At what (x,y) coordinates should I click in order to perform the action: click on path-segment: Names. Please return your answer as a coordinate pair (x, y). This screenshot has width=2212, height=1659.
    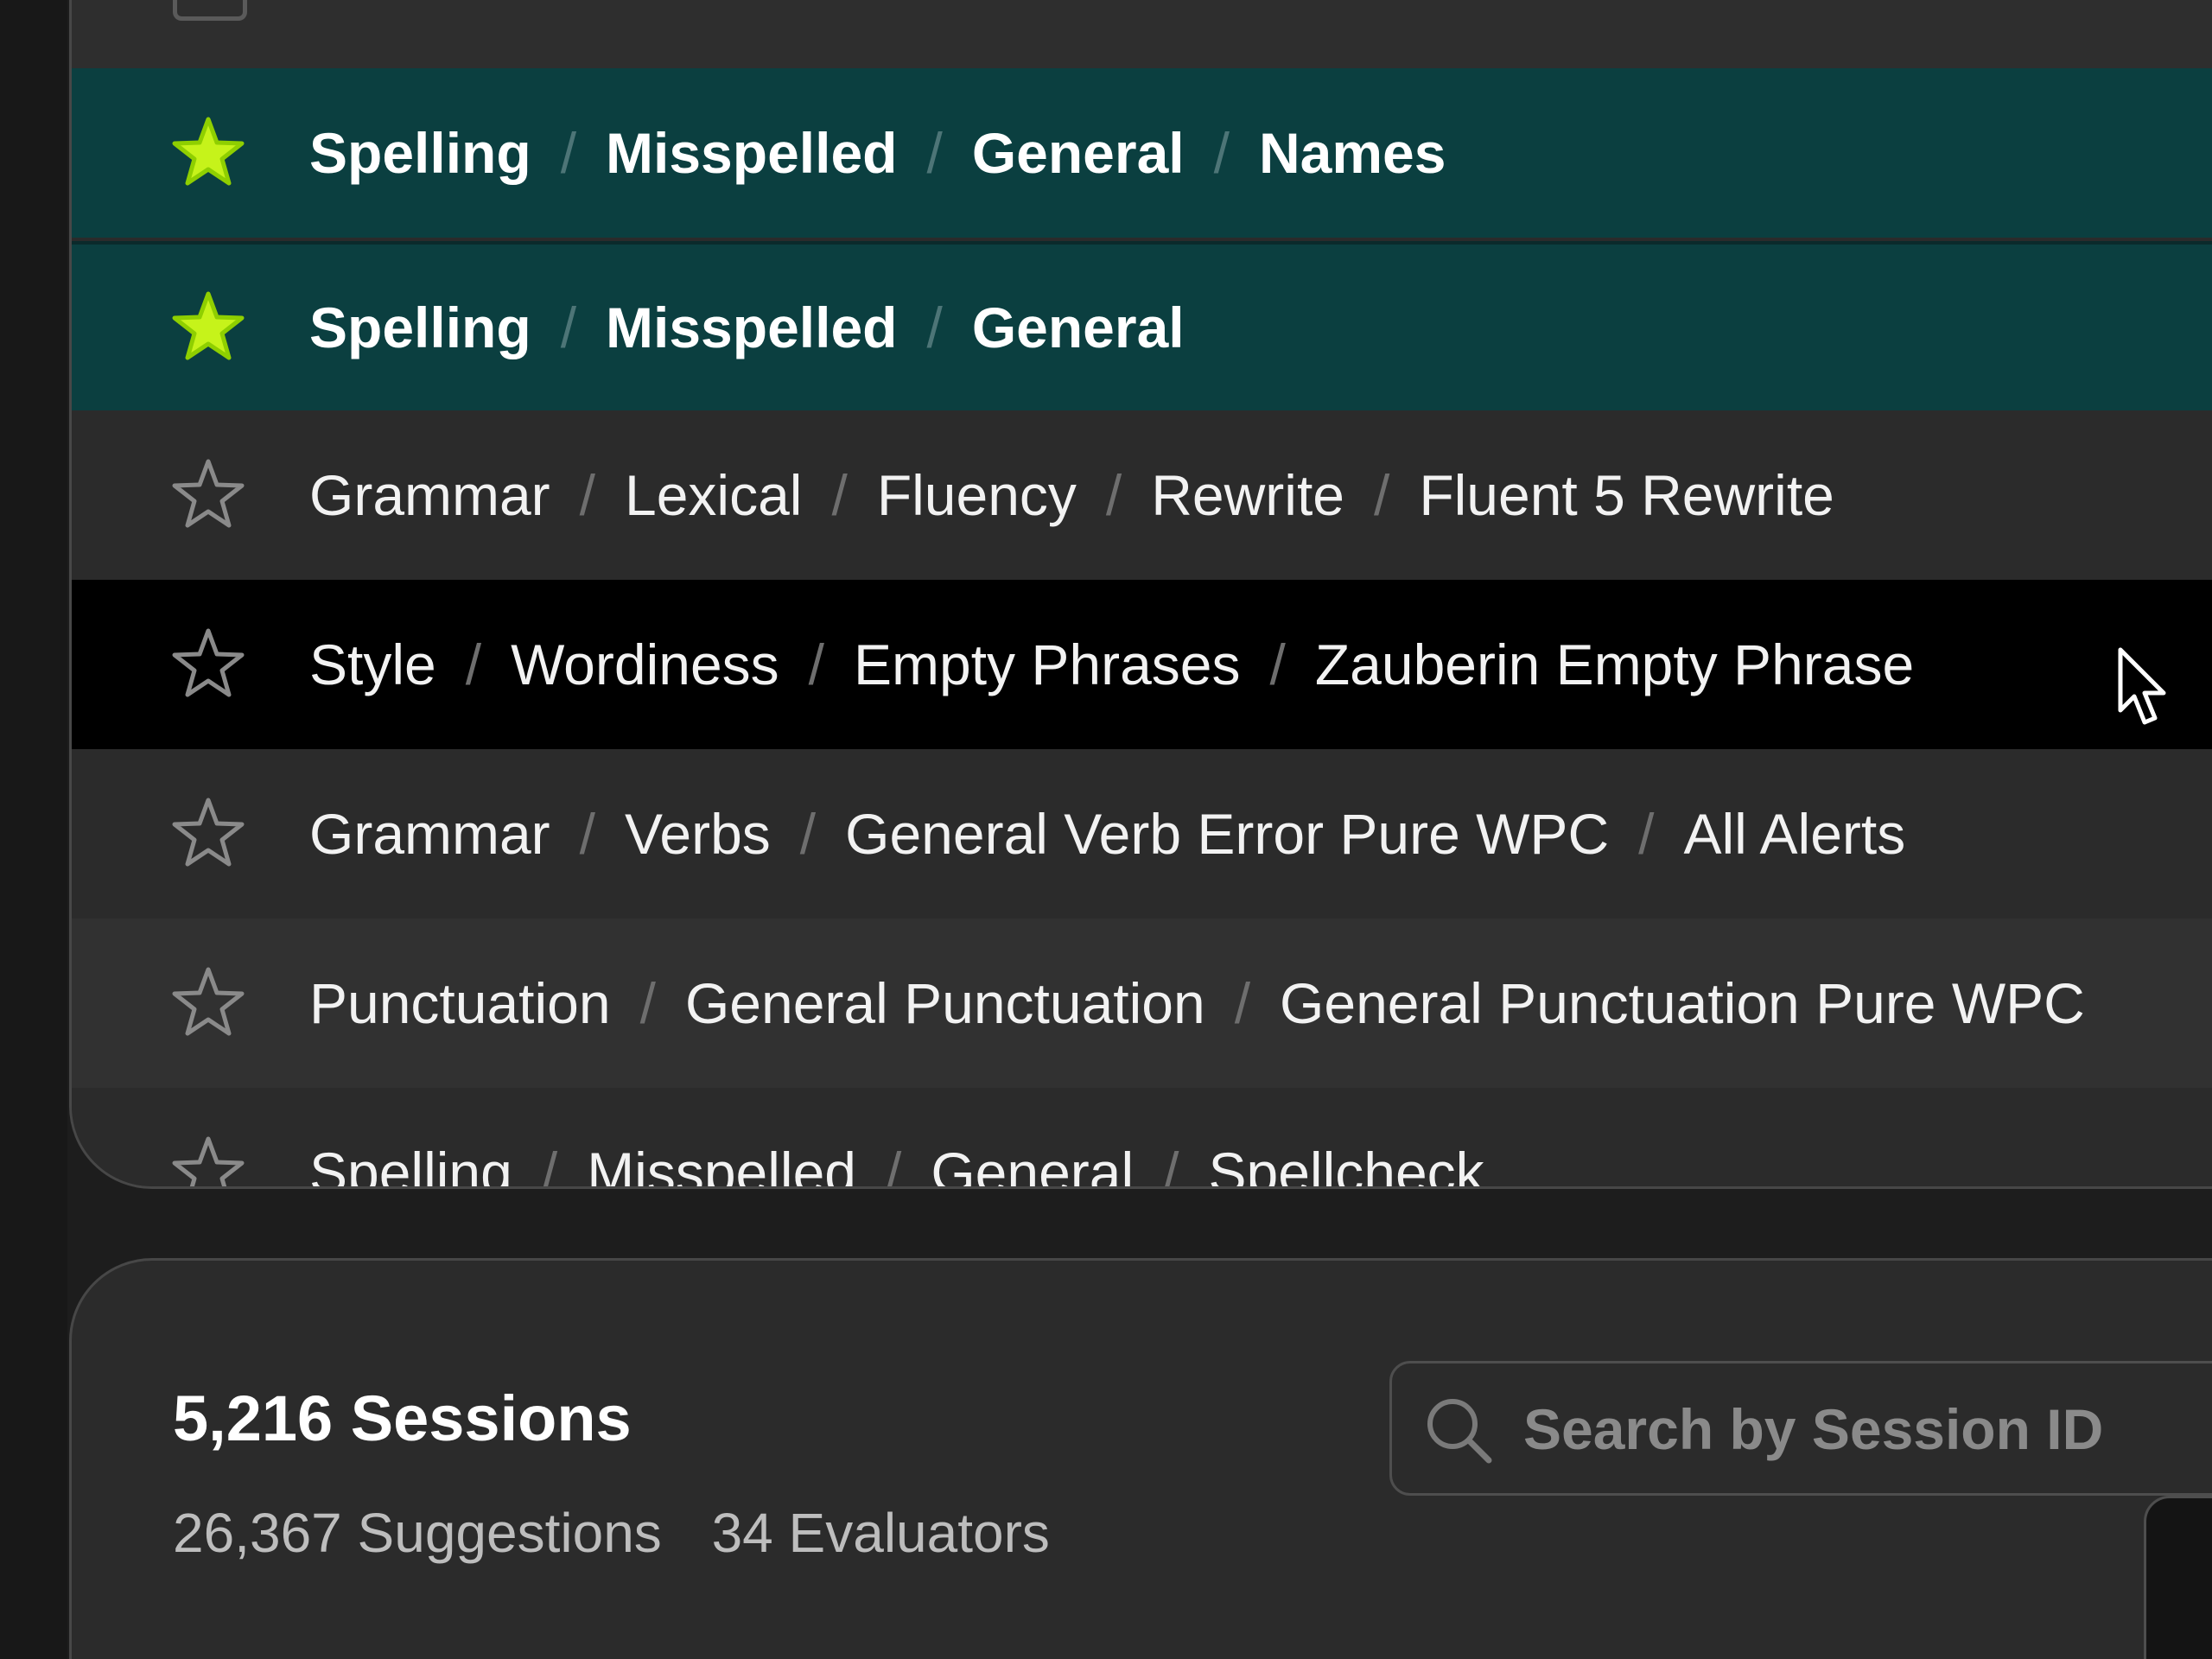
    Looking at the image, I should click on (1352, 153).